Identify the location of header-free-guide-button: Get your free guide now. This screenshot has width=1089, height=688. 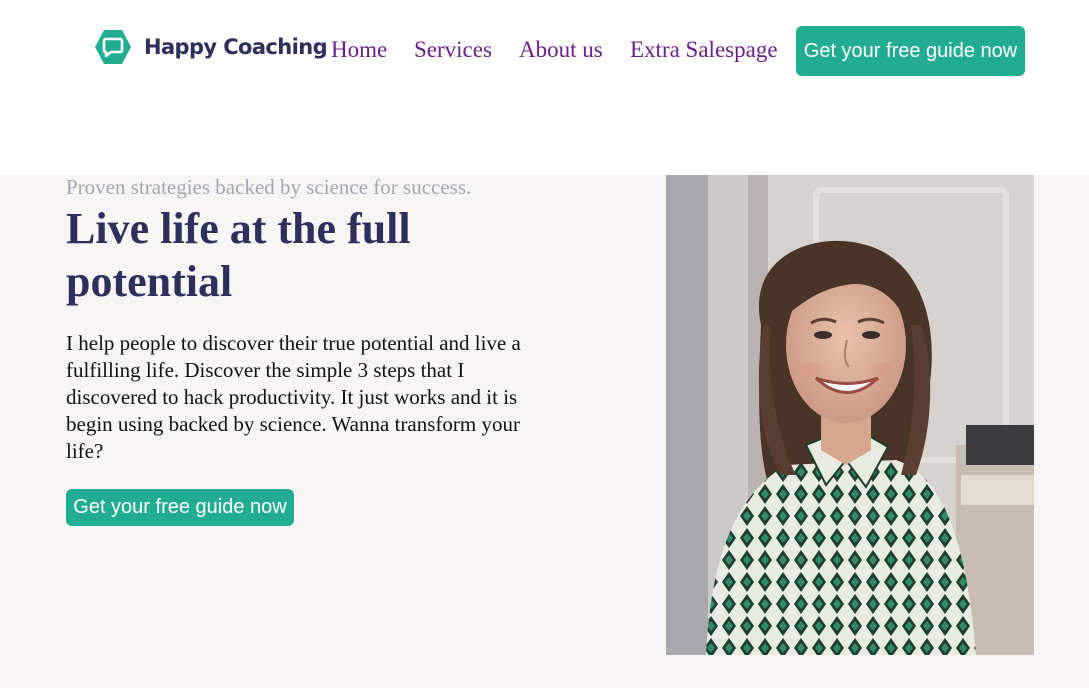
(910, 51).